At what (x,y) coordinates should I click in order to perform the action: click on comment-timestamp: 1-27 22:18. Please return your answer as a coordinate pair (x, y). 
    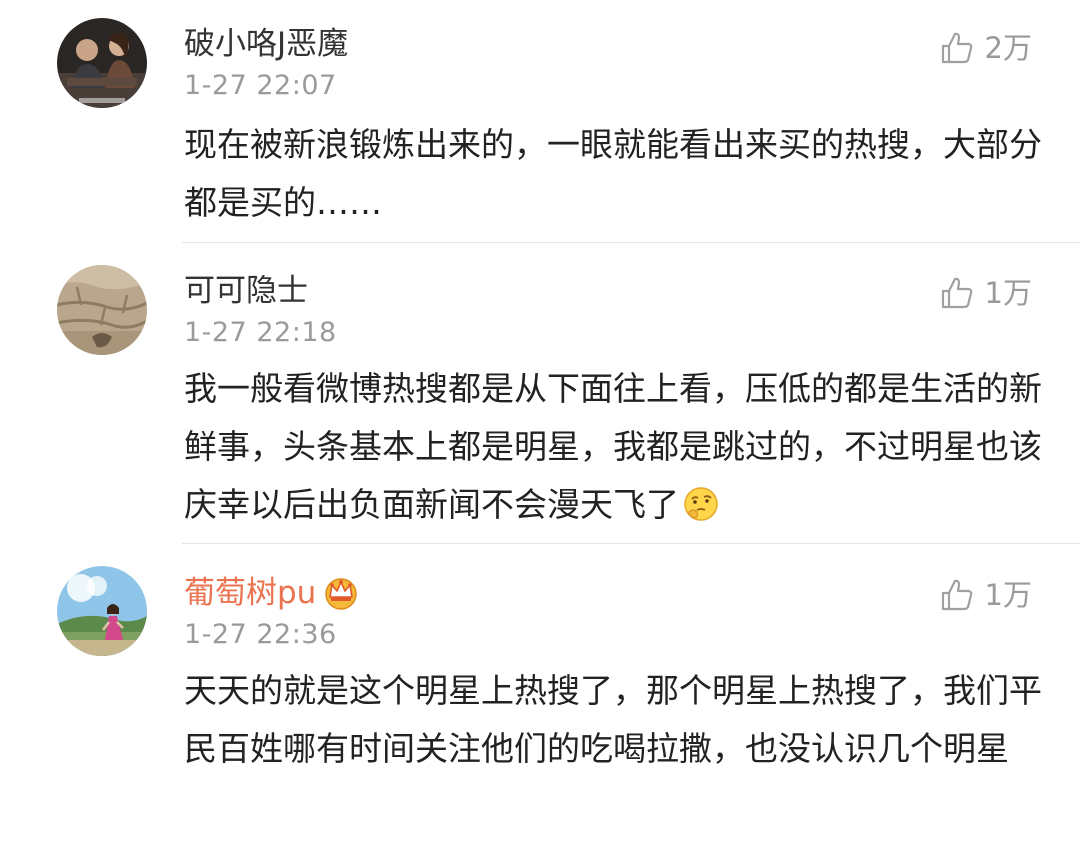
    Looking at the image, I should click on (260, 332).